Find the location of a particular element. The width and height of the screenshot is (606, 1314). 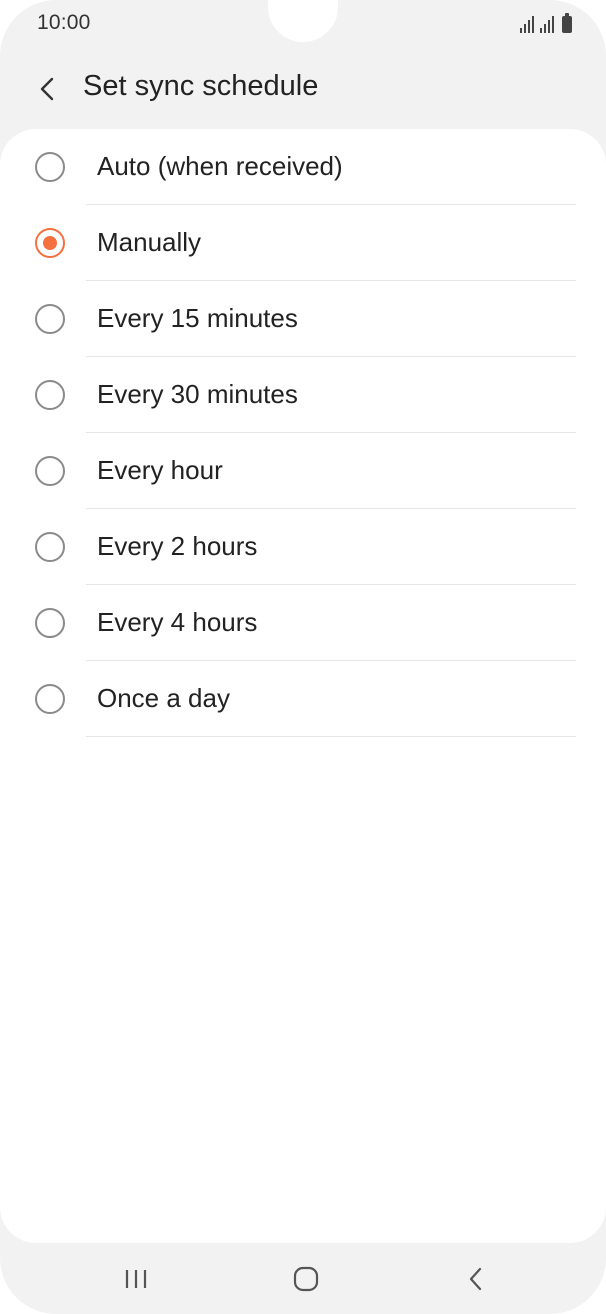

option-label: Manually is located at coordinates (149, 242).